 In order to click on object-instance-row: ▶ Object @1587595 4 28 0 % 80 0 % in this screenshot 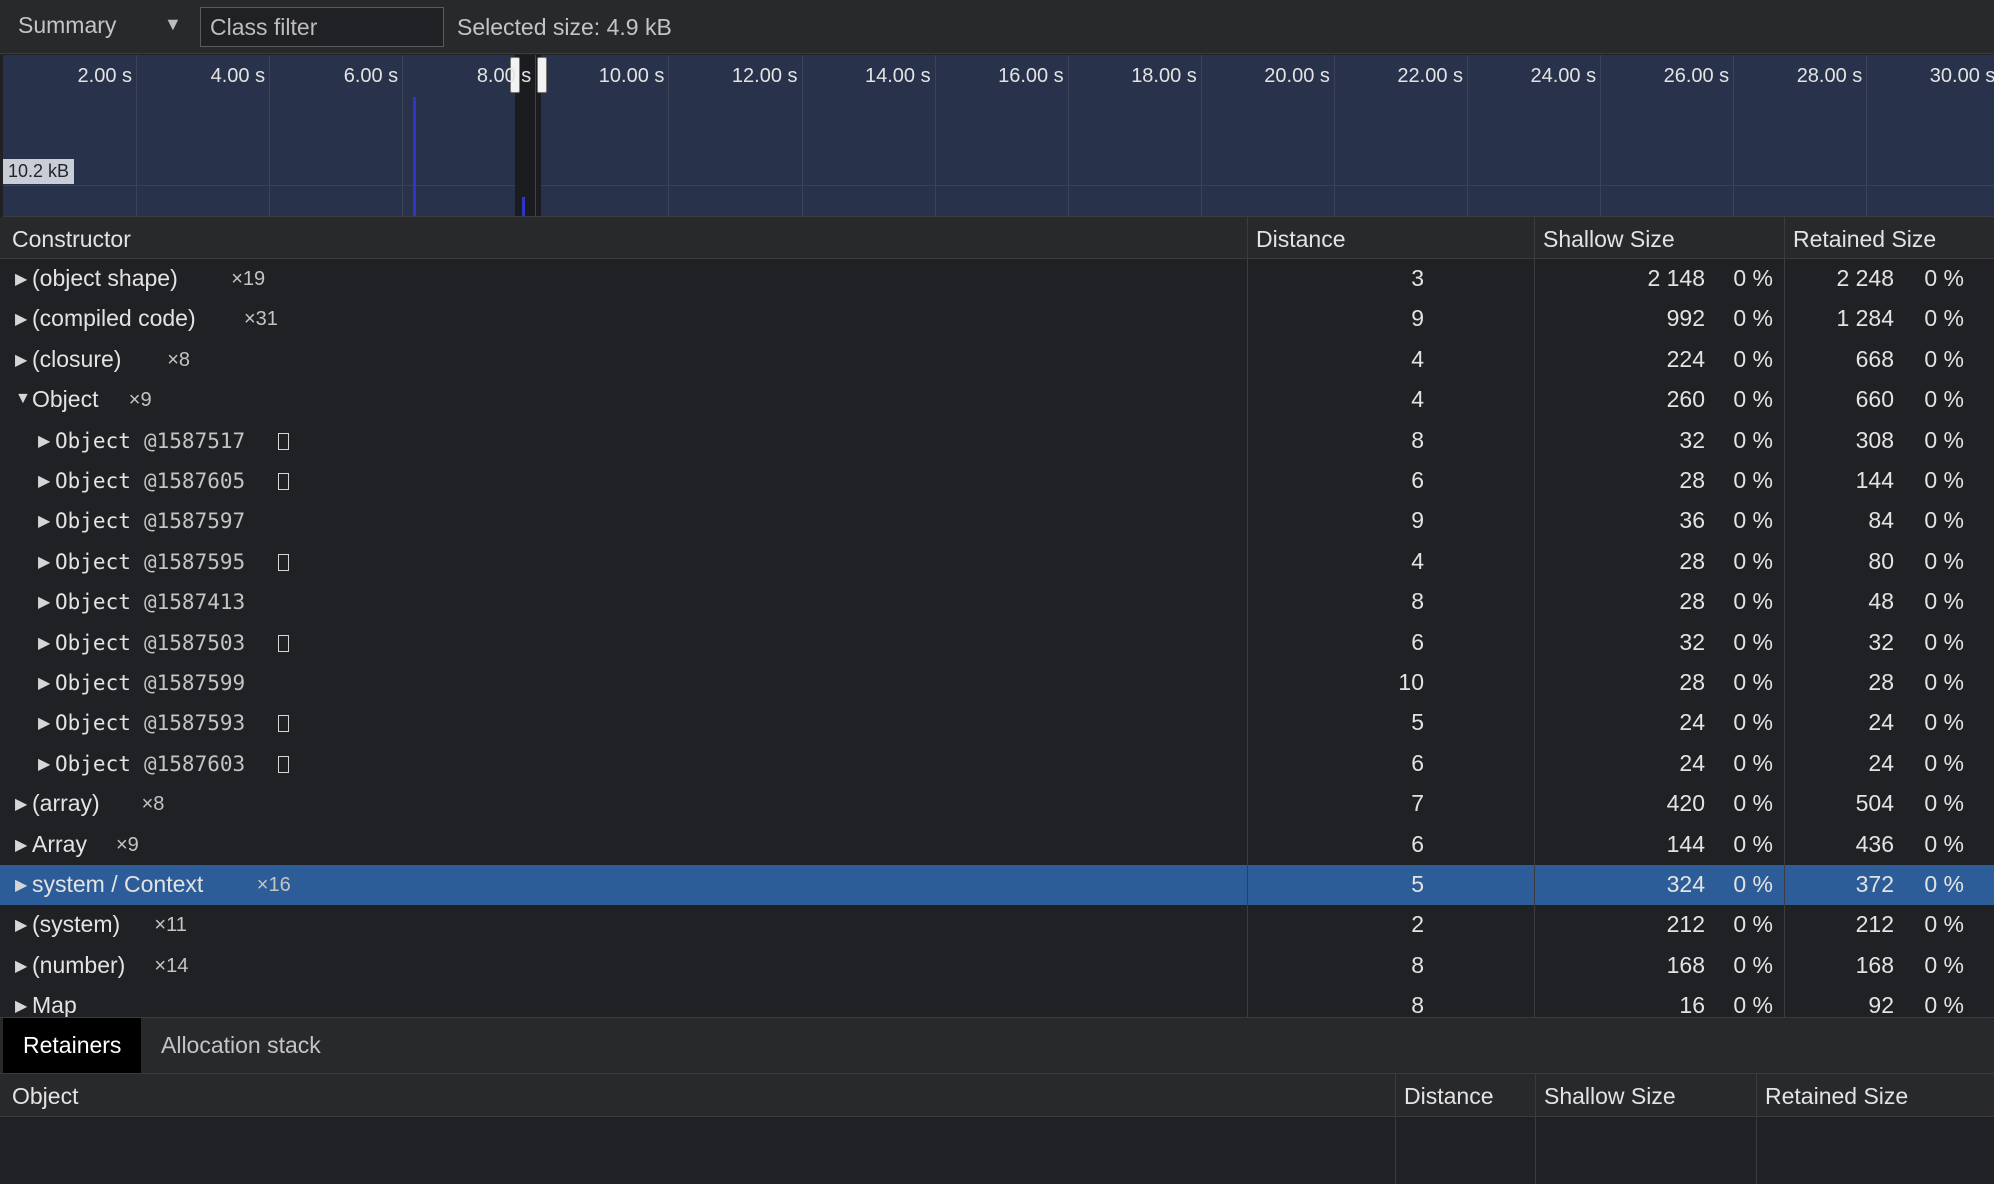, I will do `click(997, 562)`.